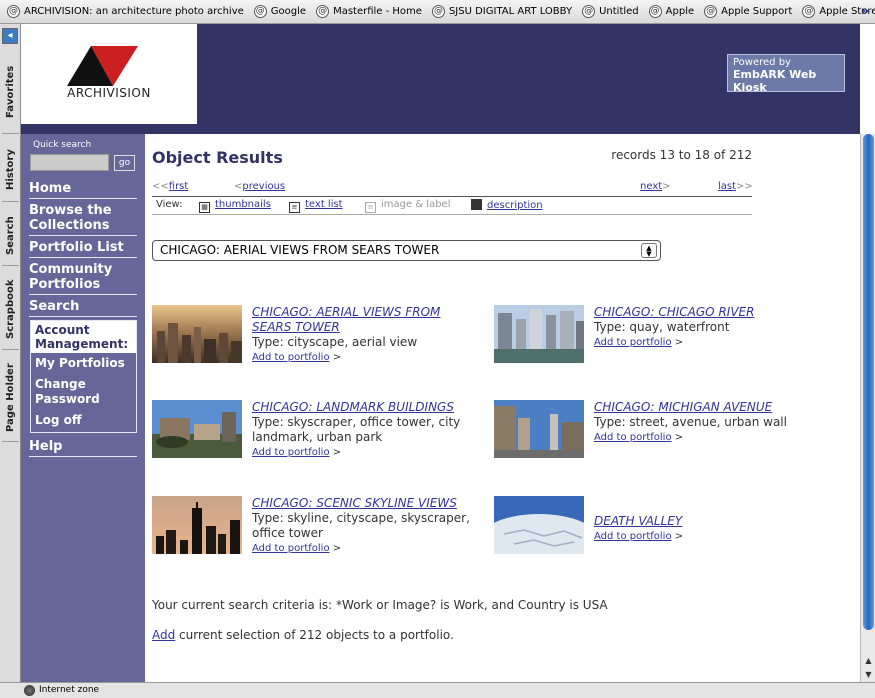  I want to click on vertical-scrollbar: ▲ ▼, so click(867, 408).